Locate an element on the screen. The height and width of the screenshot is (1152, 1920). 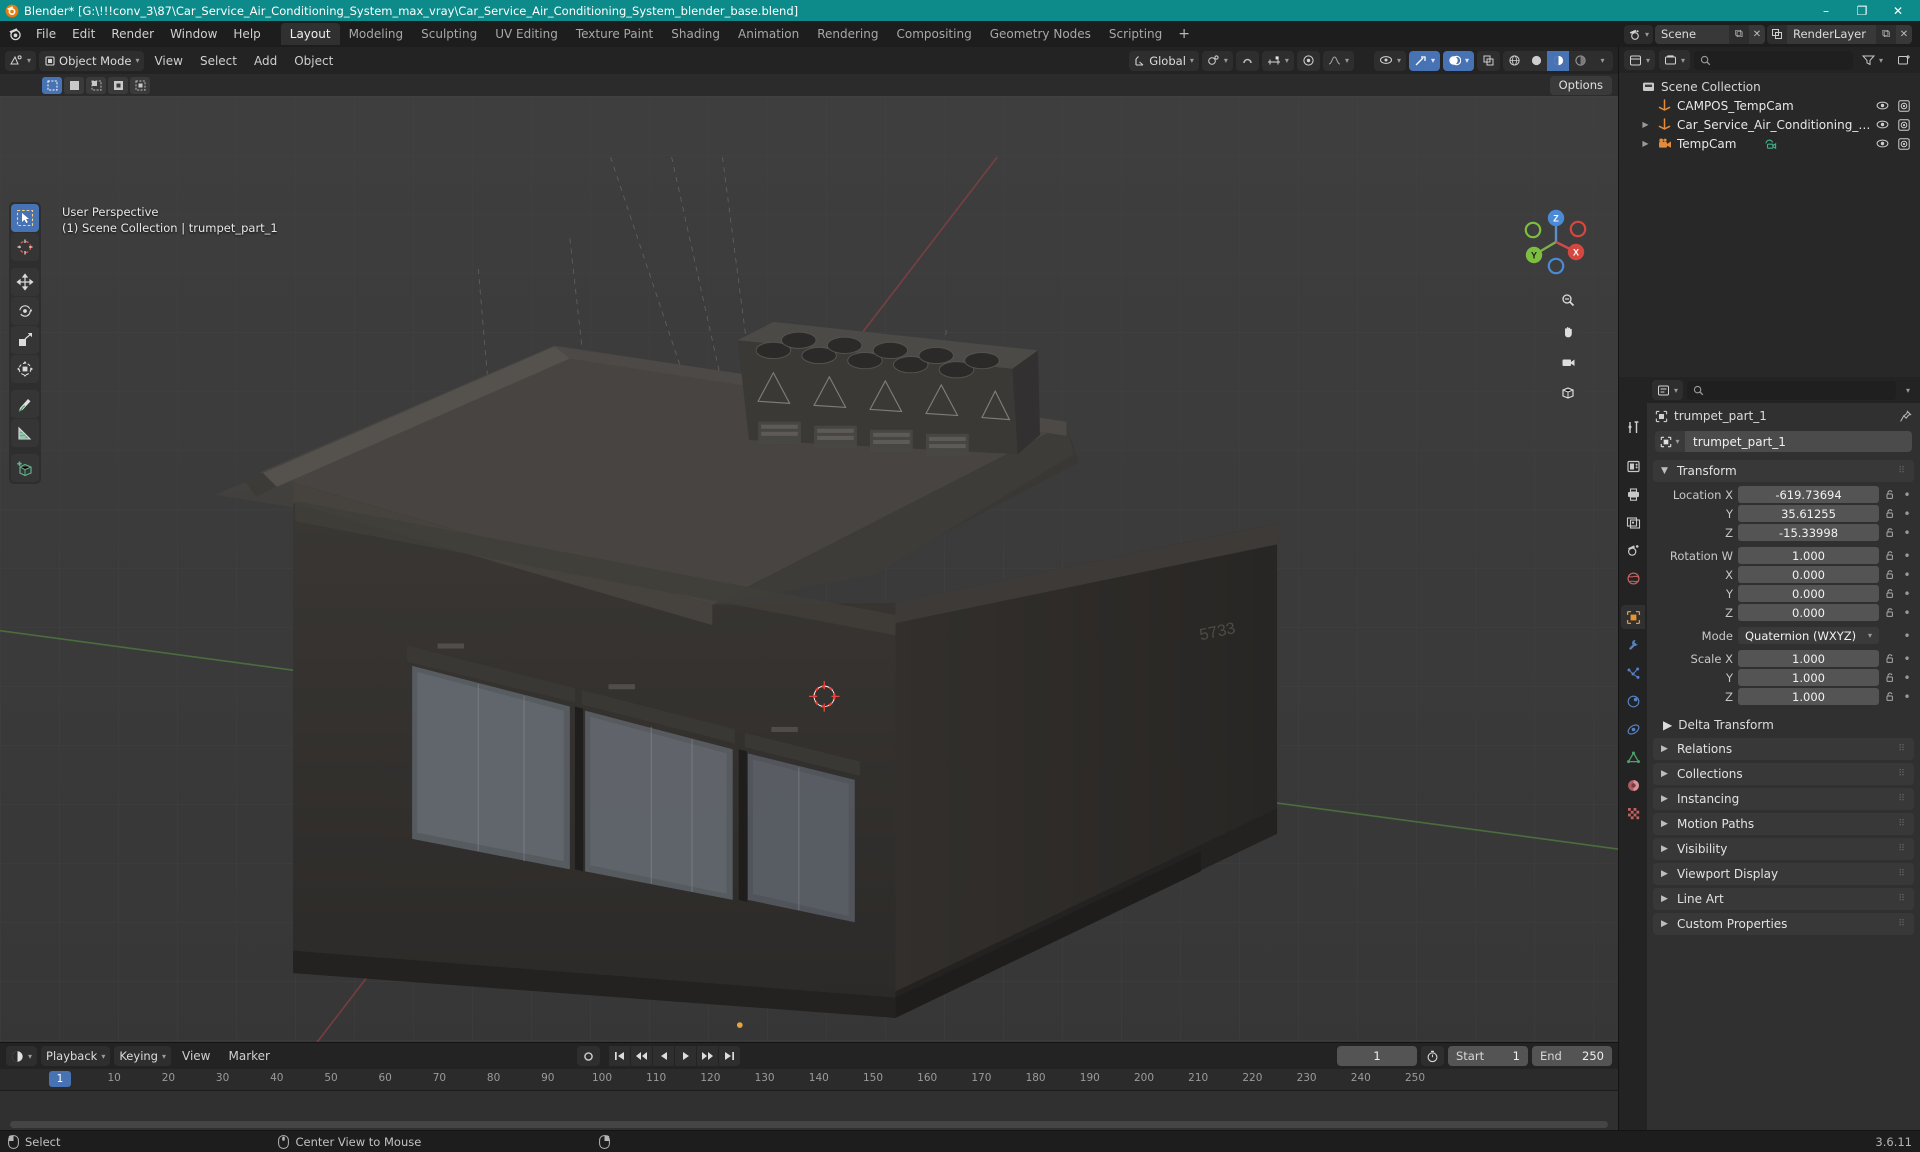
timeline-horizontal-scrollbar is located at coordinates (809, 1124).